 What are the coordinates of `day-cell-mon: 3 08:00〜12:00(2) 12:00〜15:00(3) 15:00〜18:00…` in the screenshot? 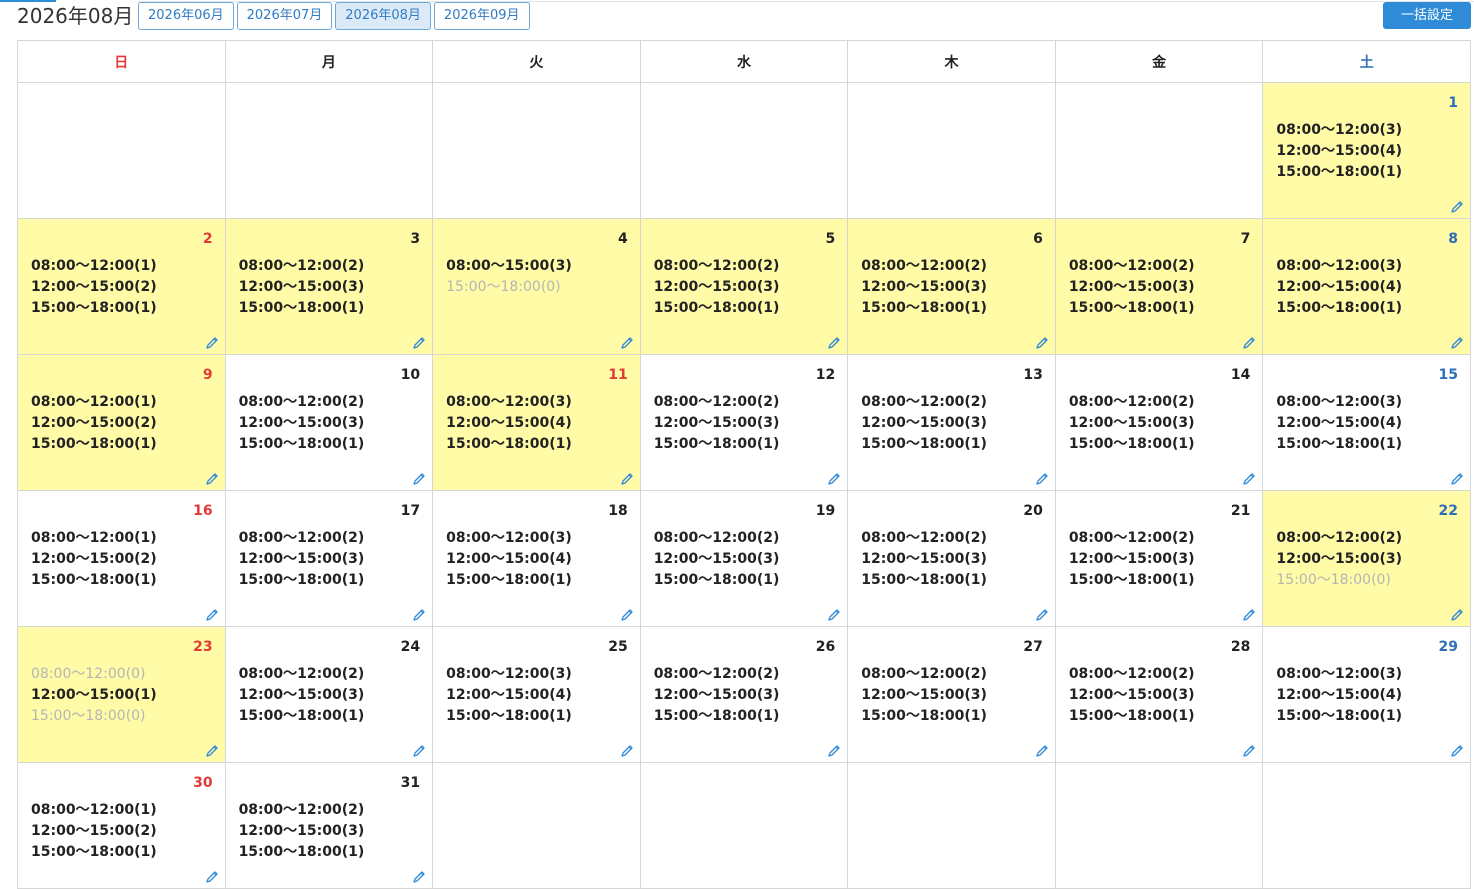 It's located at (329, 286).